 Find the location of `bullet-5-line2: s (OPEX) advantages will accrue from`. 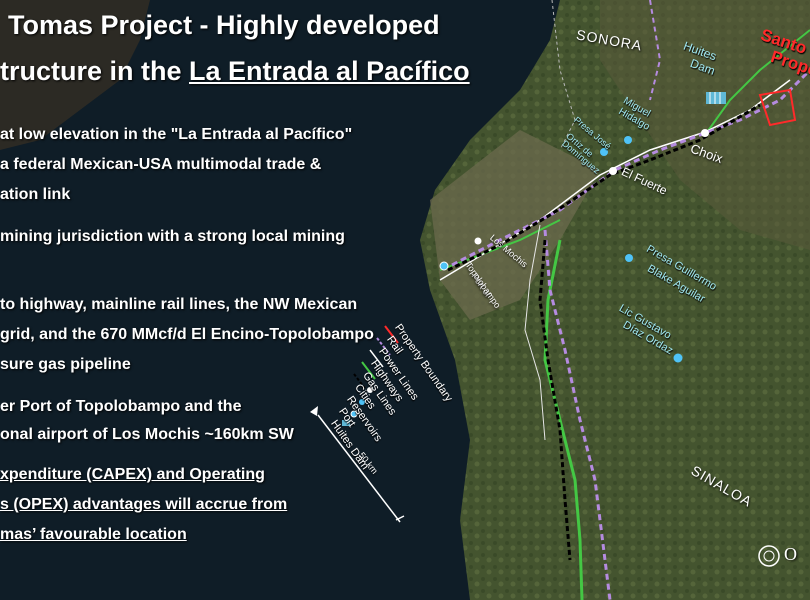

bullet-5-line2: s (OPEX) advantages will accrue from is located at coordinates (144, 504).